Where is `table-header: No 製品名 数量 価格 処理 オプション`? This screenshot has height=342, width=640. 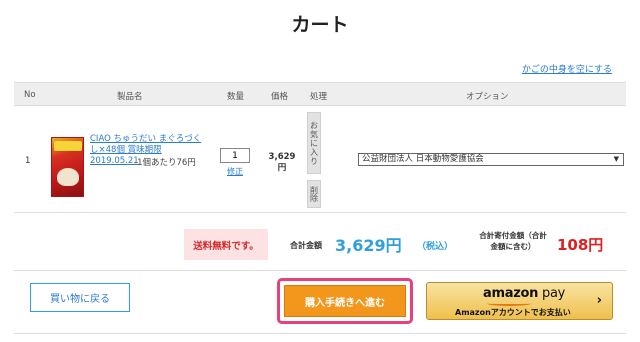
table-header: No 製品名 数量 価格 処理 オプション is located at coordinates (320, 94).